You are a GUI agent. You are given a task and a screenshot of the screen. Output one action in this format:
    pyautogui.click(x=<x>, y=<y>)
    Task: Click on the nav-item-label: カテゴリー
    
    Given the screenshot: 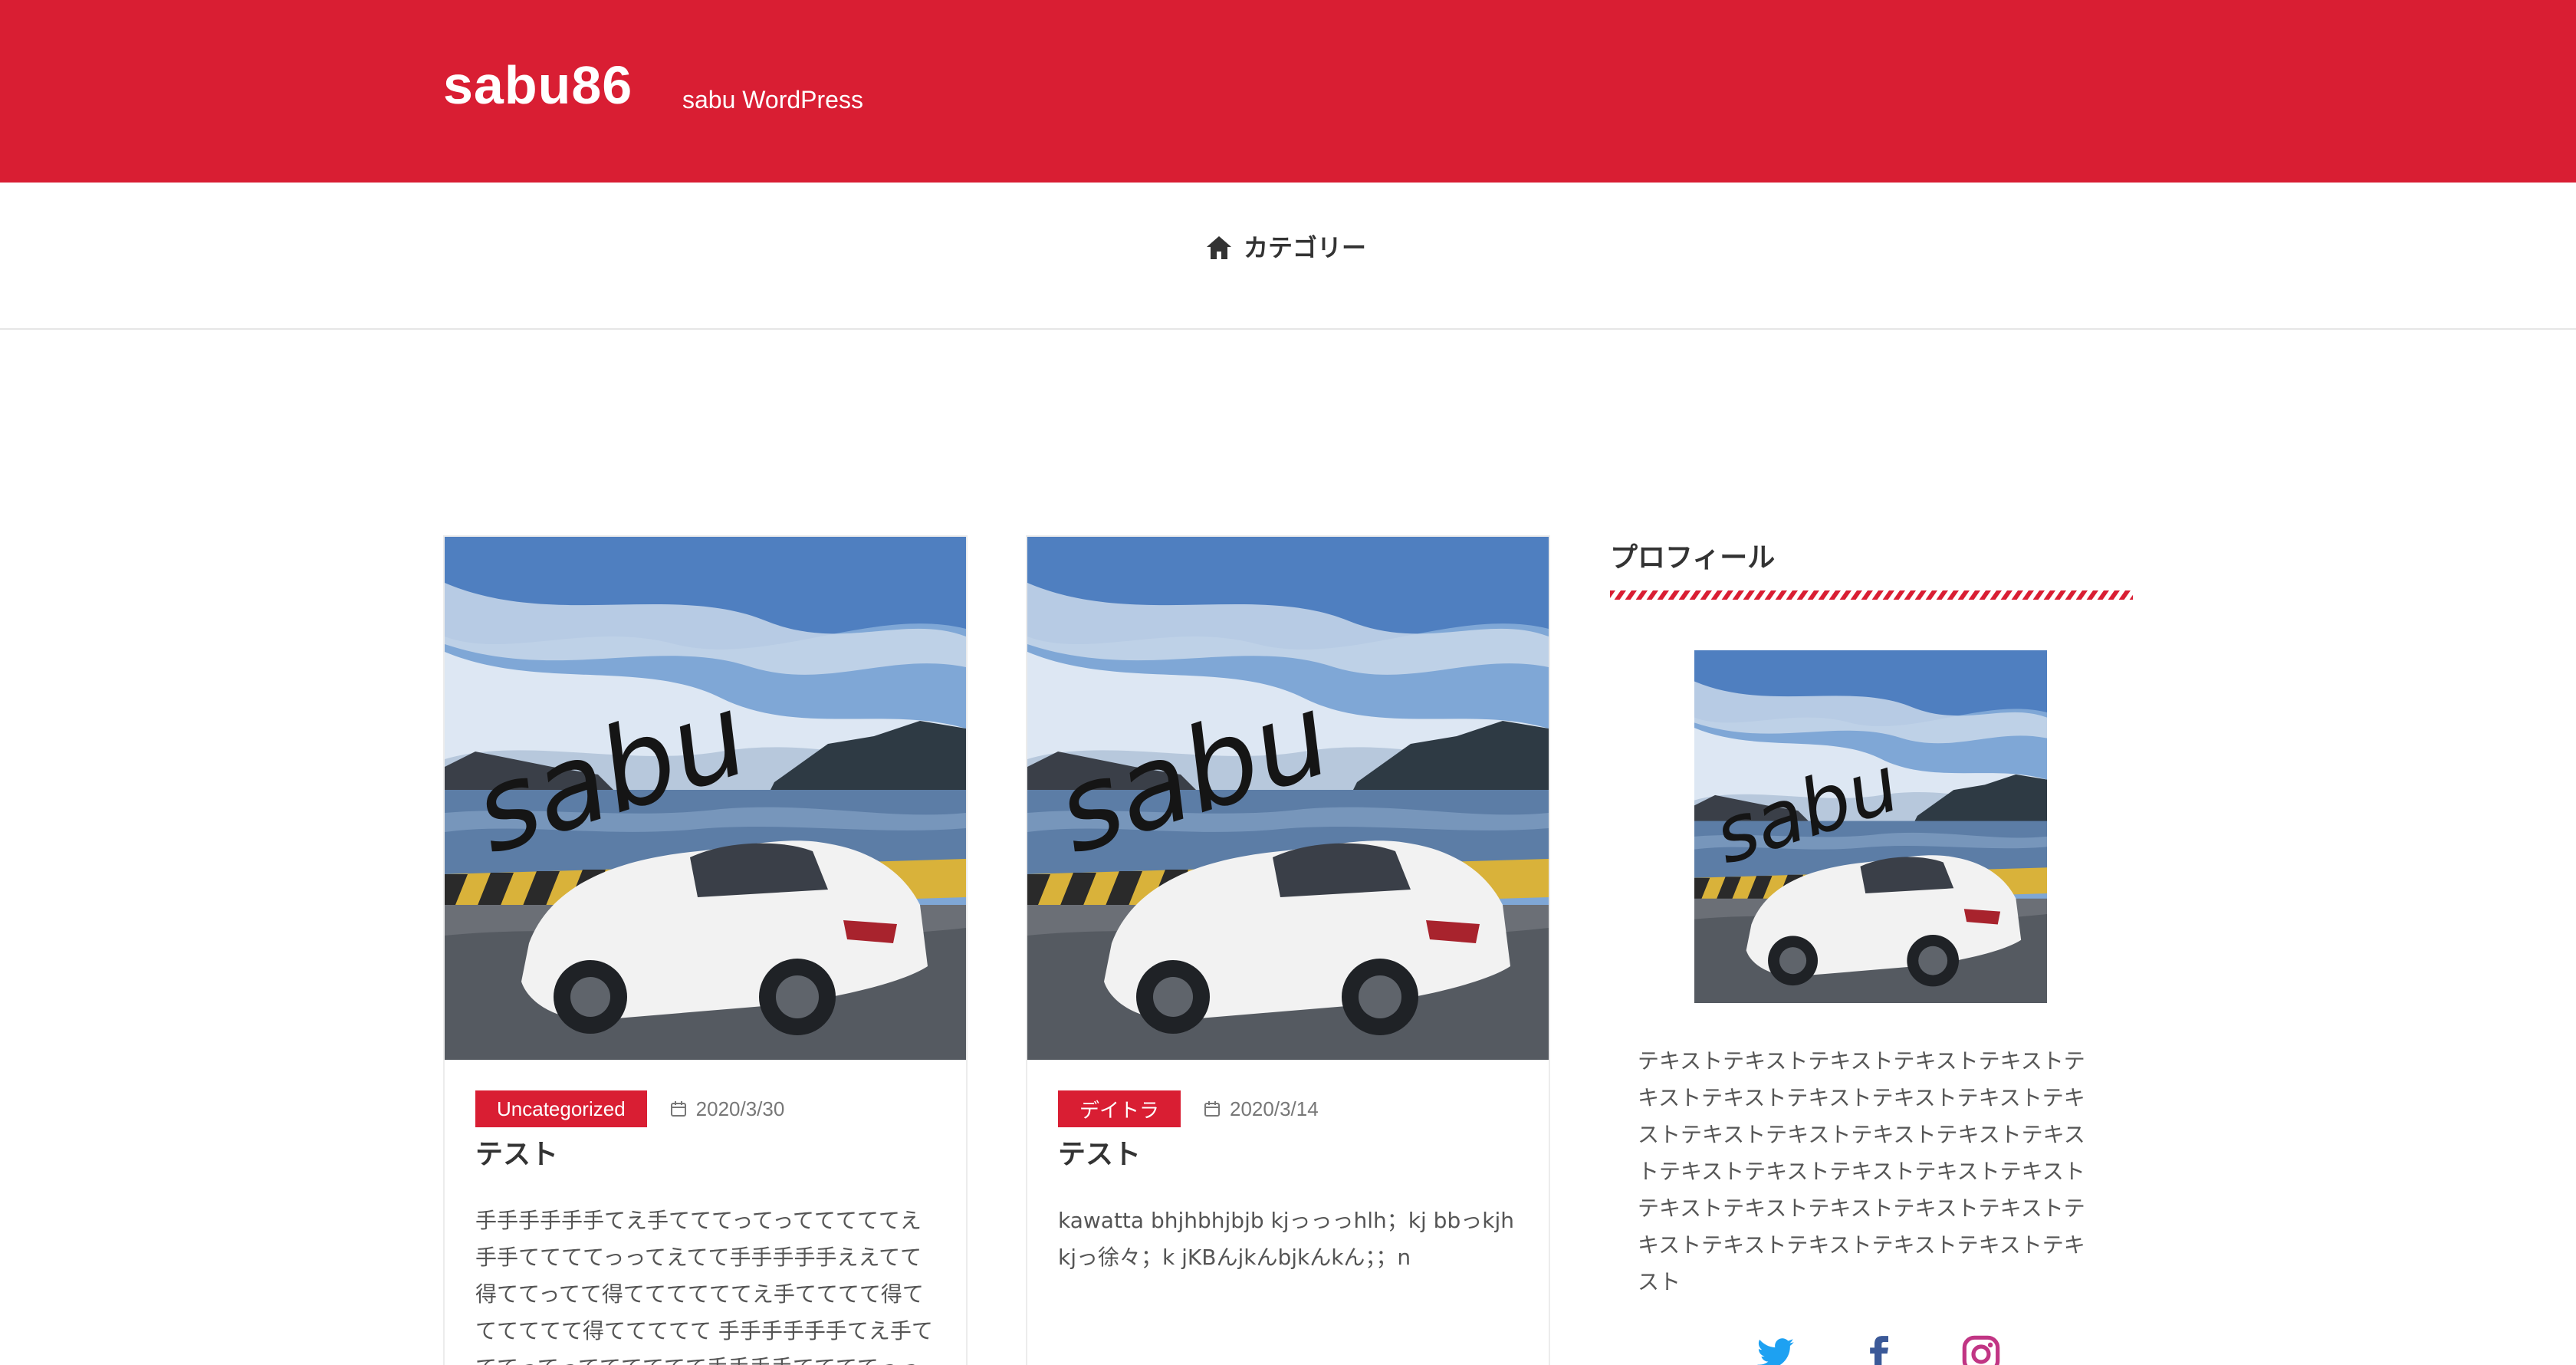 What is the action you would take?
    pyautogui.click(x=1305, y=247)
    